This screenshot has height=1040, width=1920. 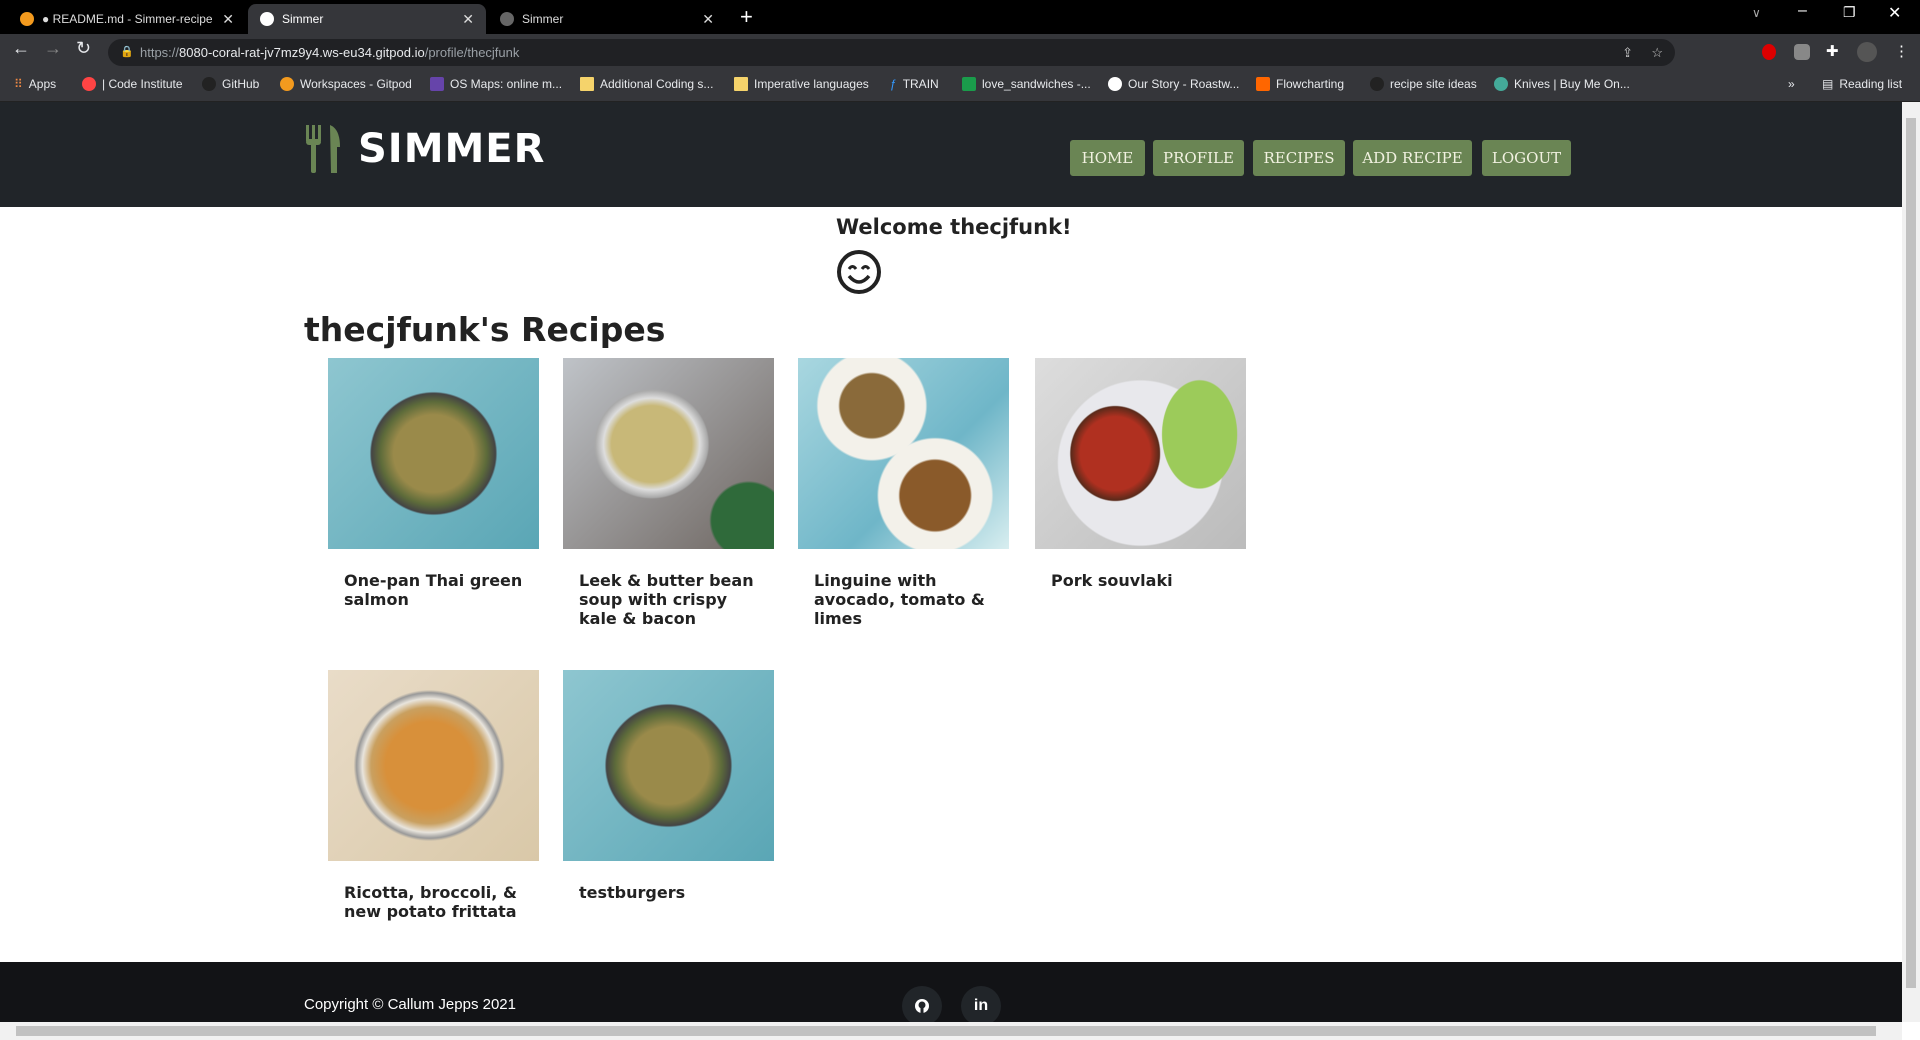 I want to click on recipe-card: Ricotta, broccoli, & new potato frittata, so click(x=433, y=795).